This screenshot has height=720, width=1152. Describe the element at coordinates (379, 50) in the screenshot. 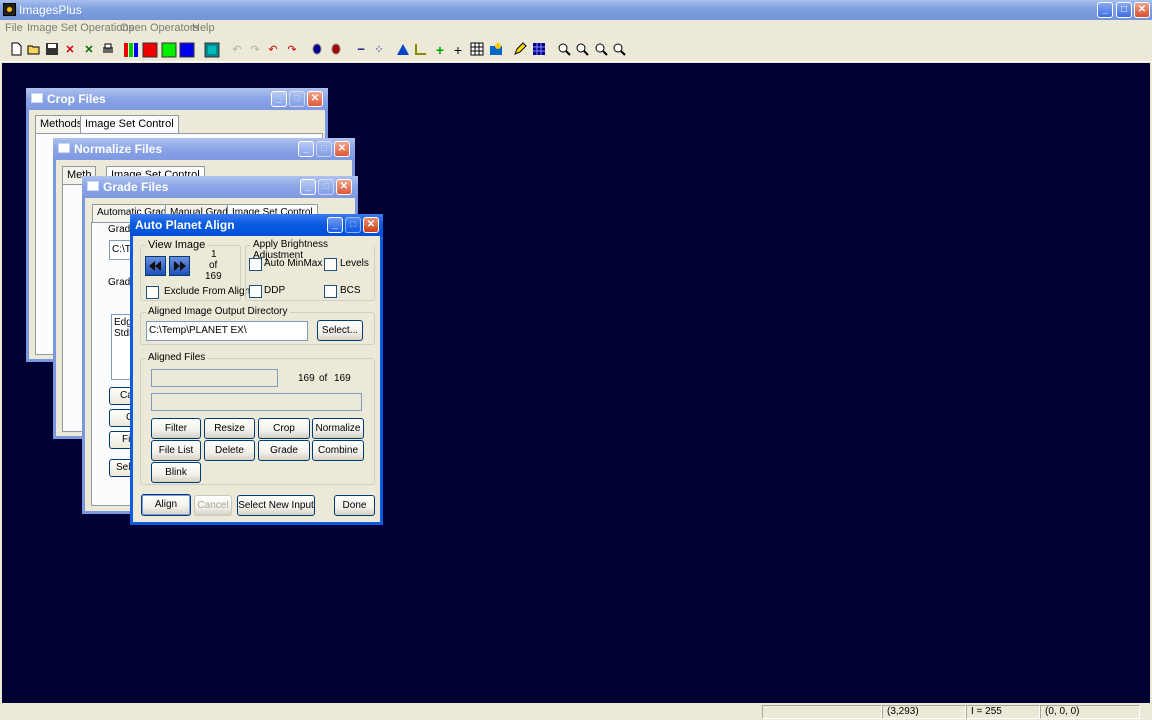

I see `scatter-icon: ⁘` at that location.